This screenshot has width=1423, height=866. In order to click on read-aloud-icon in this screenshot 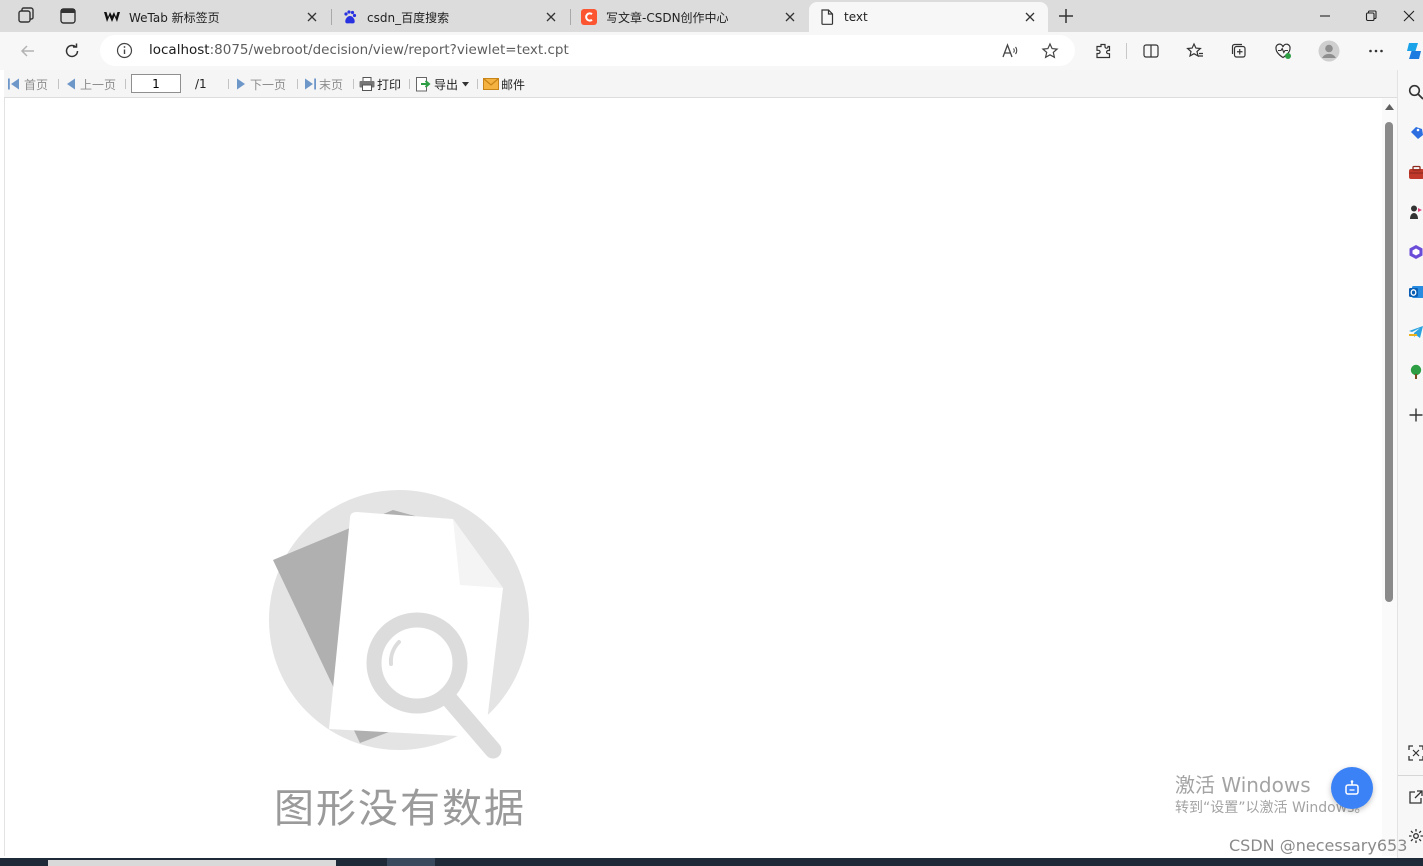, I will do `click(1010, 51)`.